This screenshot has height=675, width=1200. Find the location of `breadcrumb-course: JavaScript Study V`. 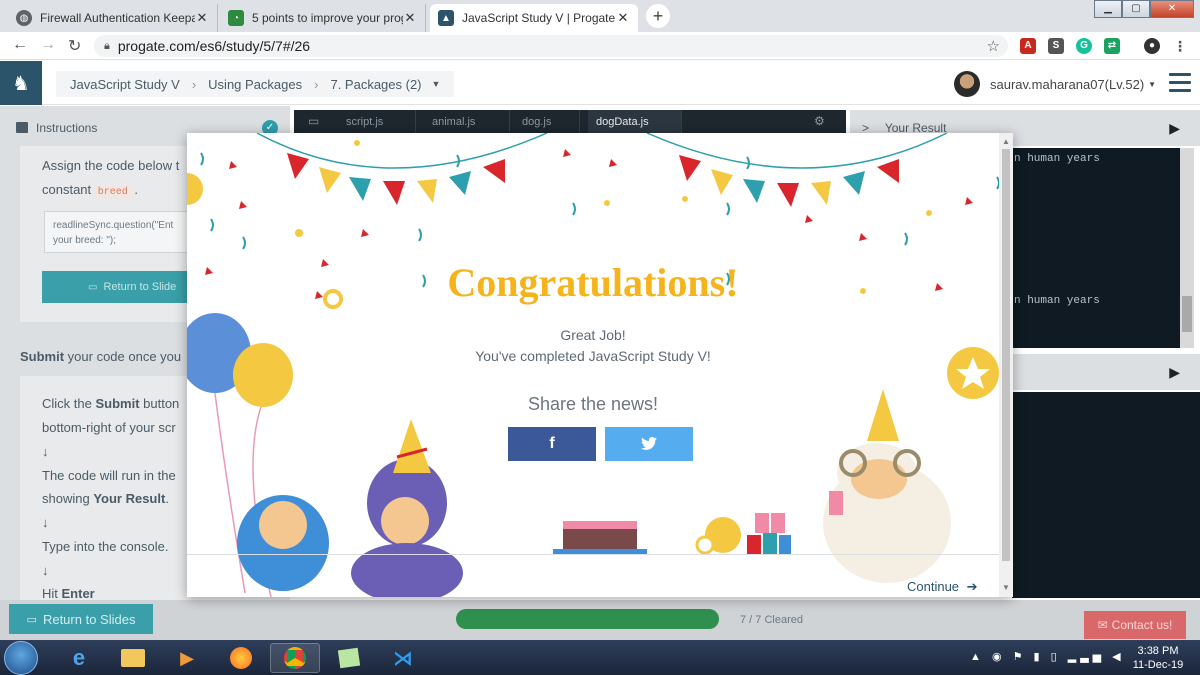

breadcrumb-course: JavaScript Study V is located at coordinates (125, 84).